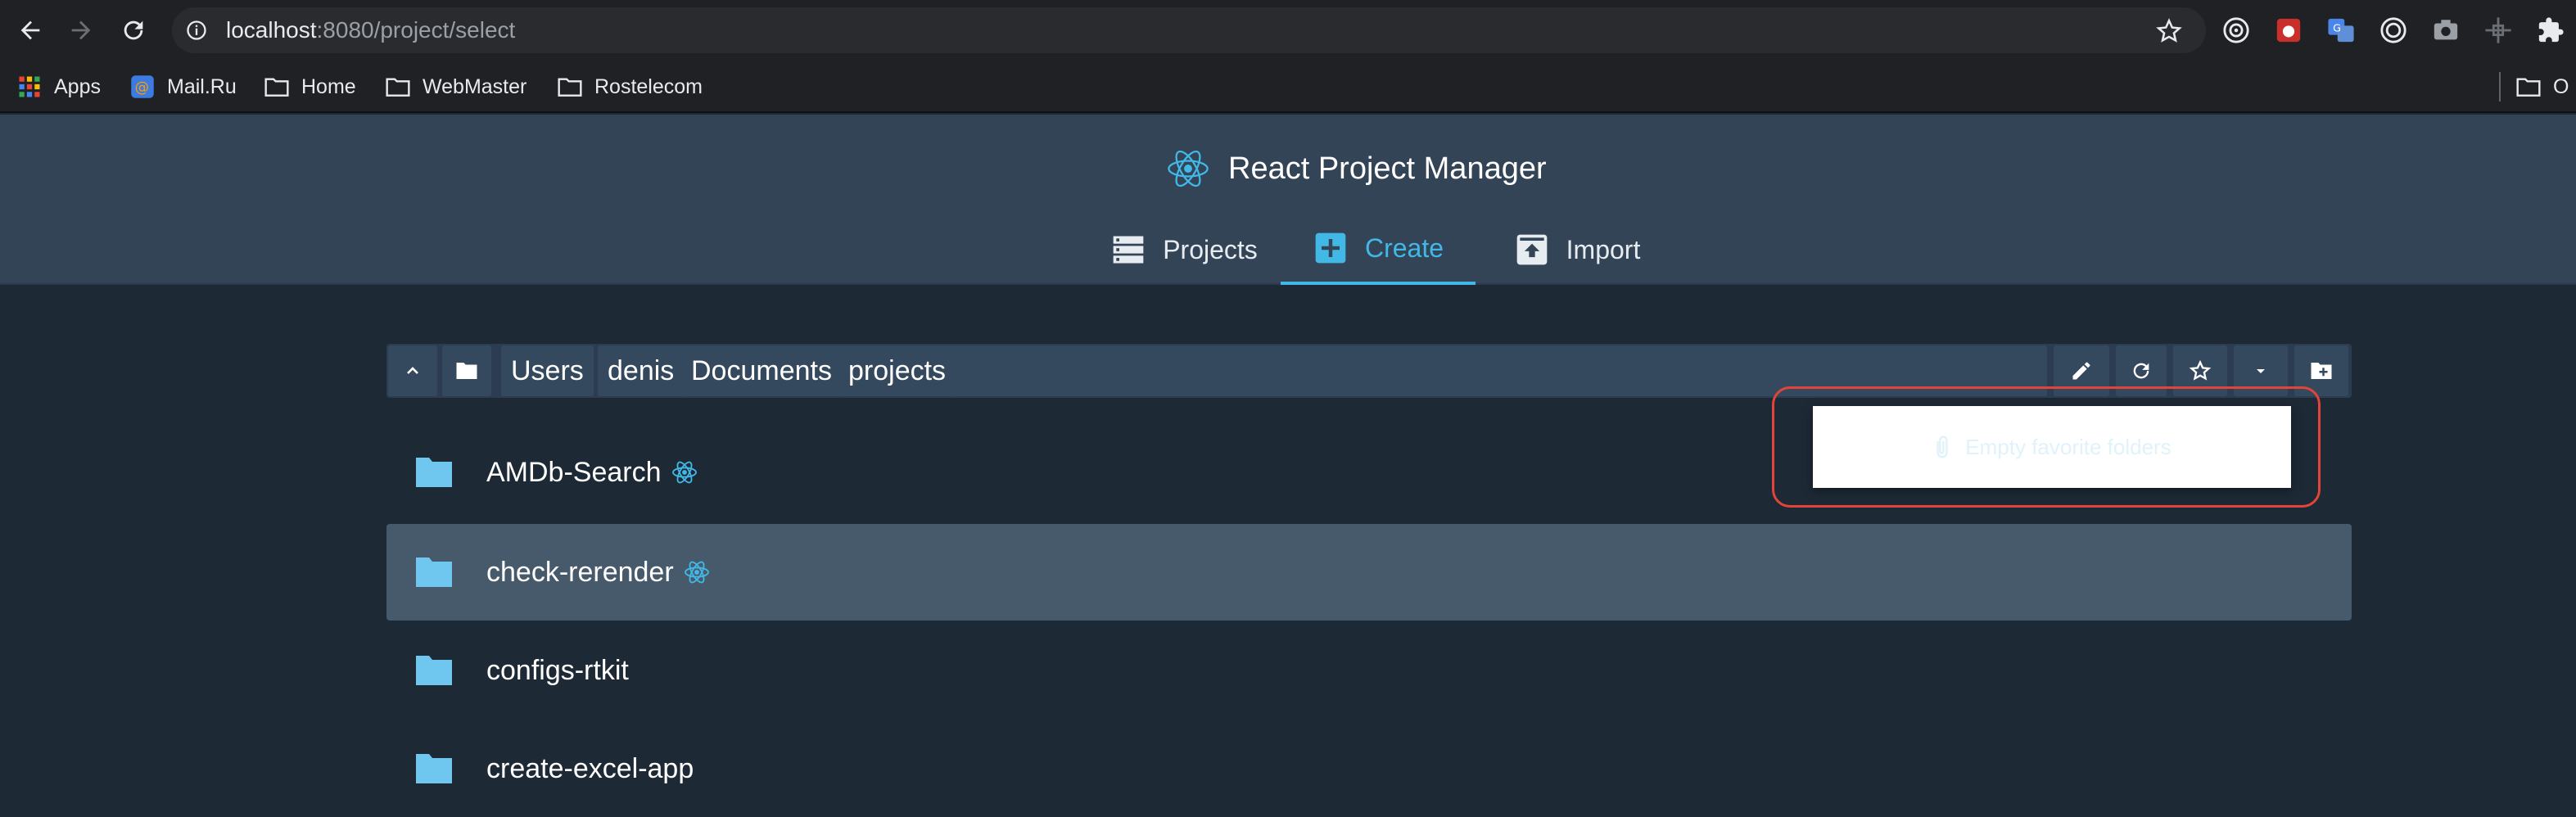 This screenshot has height=817, width=2576. I want to click on tab-label: Create, so click(1404, 248).